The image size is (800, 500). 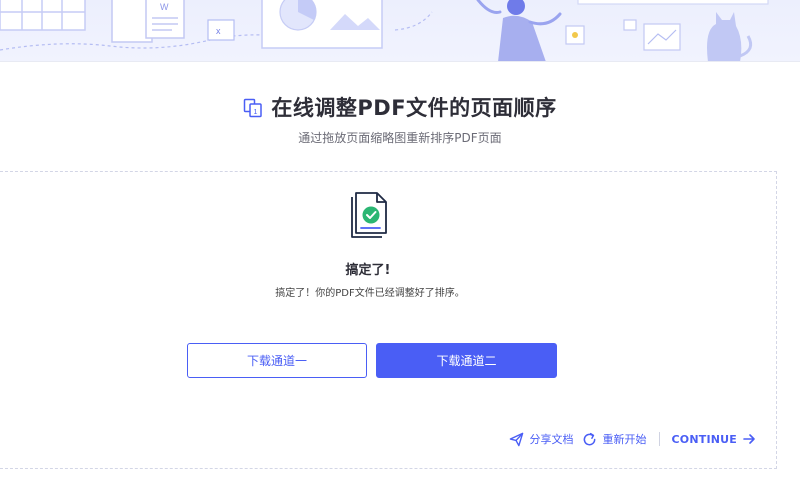 What do you see at coordinates (624, 439) in the screenshot?
I see `restart-label: 重新开始` at bounding box center [624, 439].